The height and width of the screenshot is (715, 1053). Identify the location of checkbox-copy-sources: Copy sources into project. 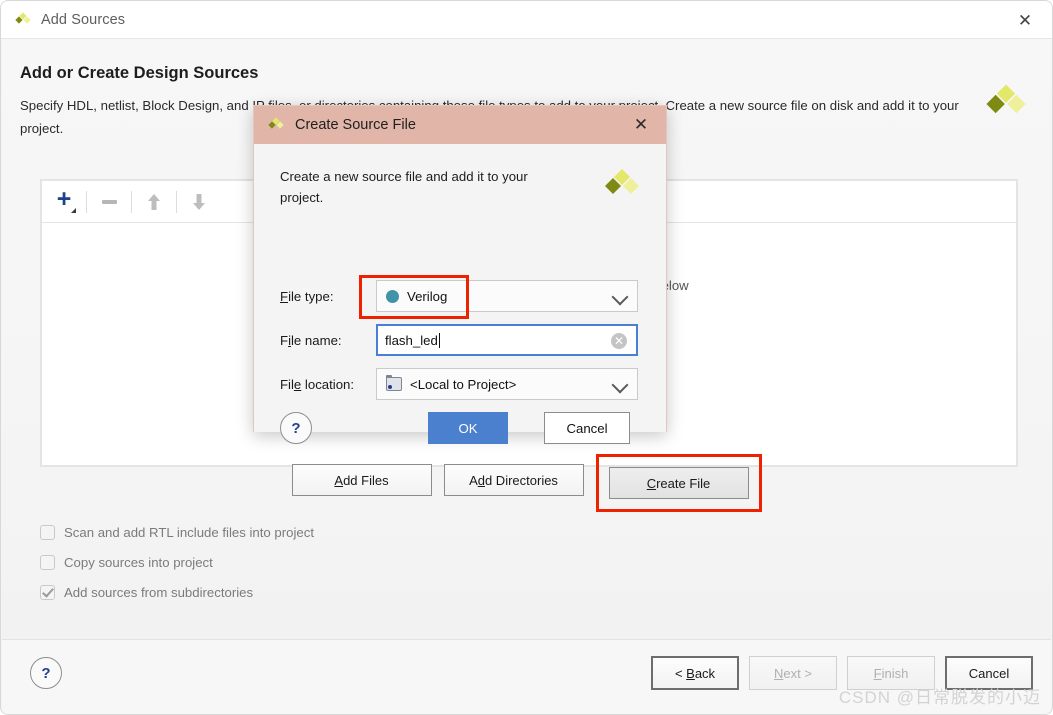
(177, 562).